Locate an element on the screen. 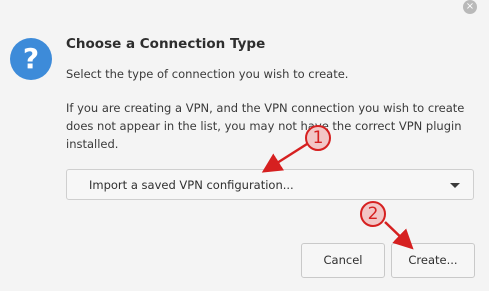 Image resolution: width=489 pixels, height=291 pixels. chevron-down-icon is located at coordinates (455, 185).